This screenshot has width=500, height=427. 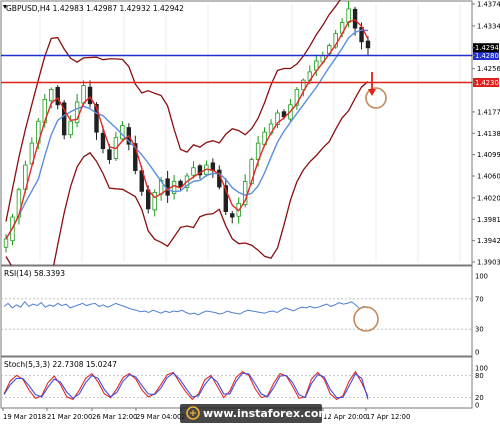 What do you see at coordinates (481, 315) in the screenshot?
I see `rsi-axis: 100 70 30 0` at bounding box center [481, 315].